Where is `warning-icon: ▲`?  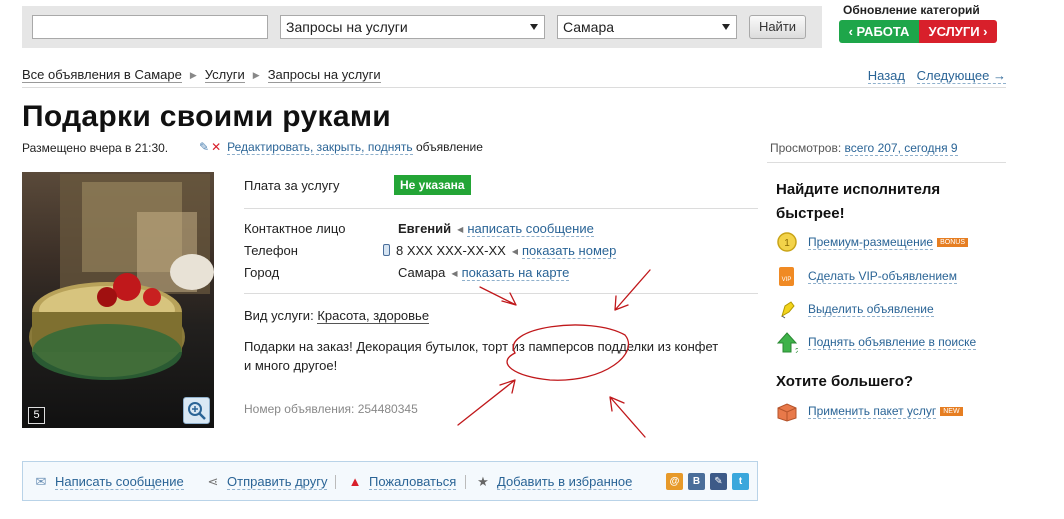
warning-icon: ▲ is located at coordinates (355, 481).